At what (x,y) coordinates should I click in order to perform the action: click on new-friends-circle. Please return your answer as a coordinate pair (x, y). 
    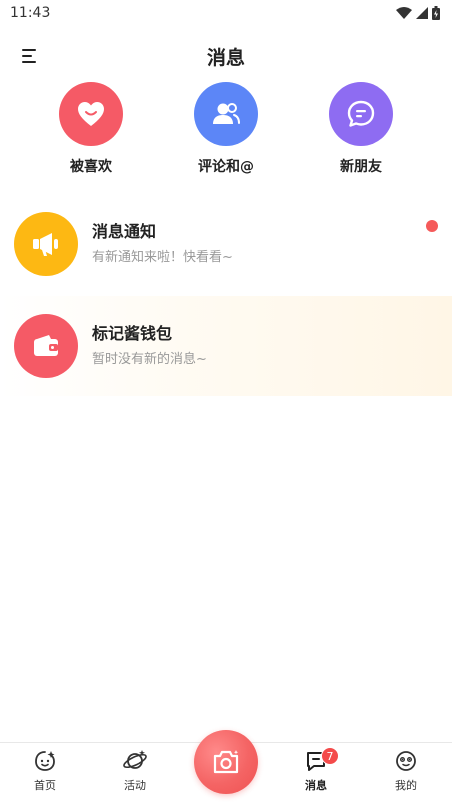
    Looking at the image, I should click on (361, 114).